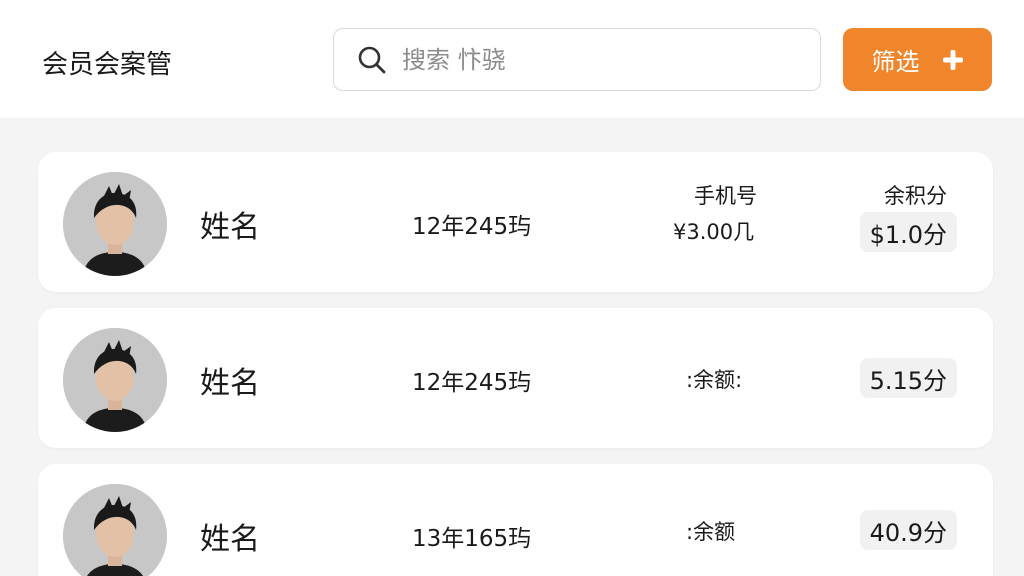 The height and width of the screenshot is (576, 1024). What do you see at coordinates (714, 232) in the screenshot?
I see `phone-value: ¥3.00几` at bounding box center [714, 232].